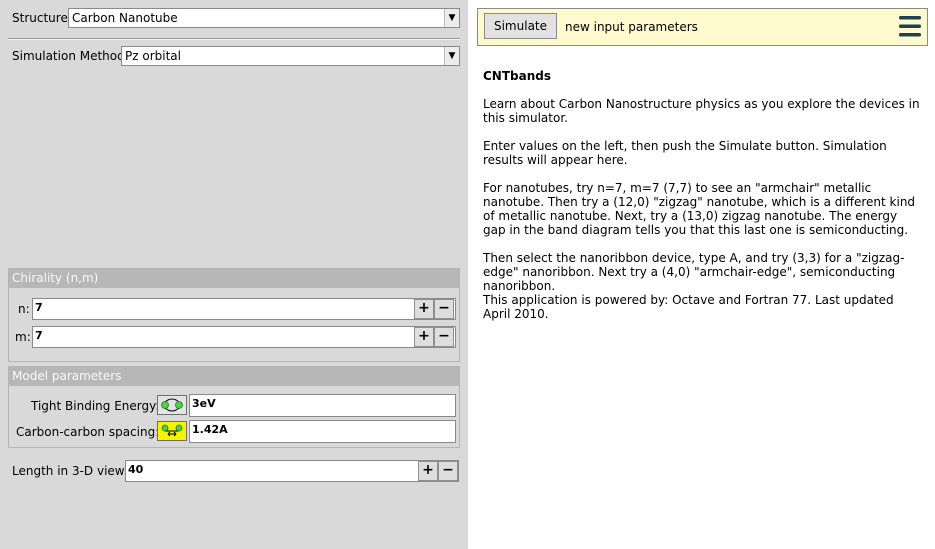 This screenshot has height=549, width=935. Describe the element at coordinates (428, 471) in the screenshot. I see `length-increment-button: +` at that location.